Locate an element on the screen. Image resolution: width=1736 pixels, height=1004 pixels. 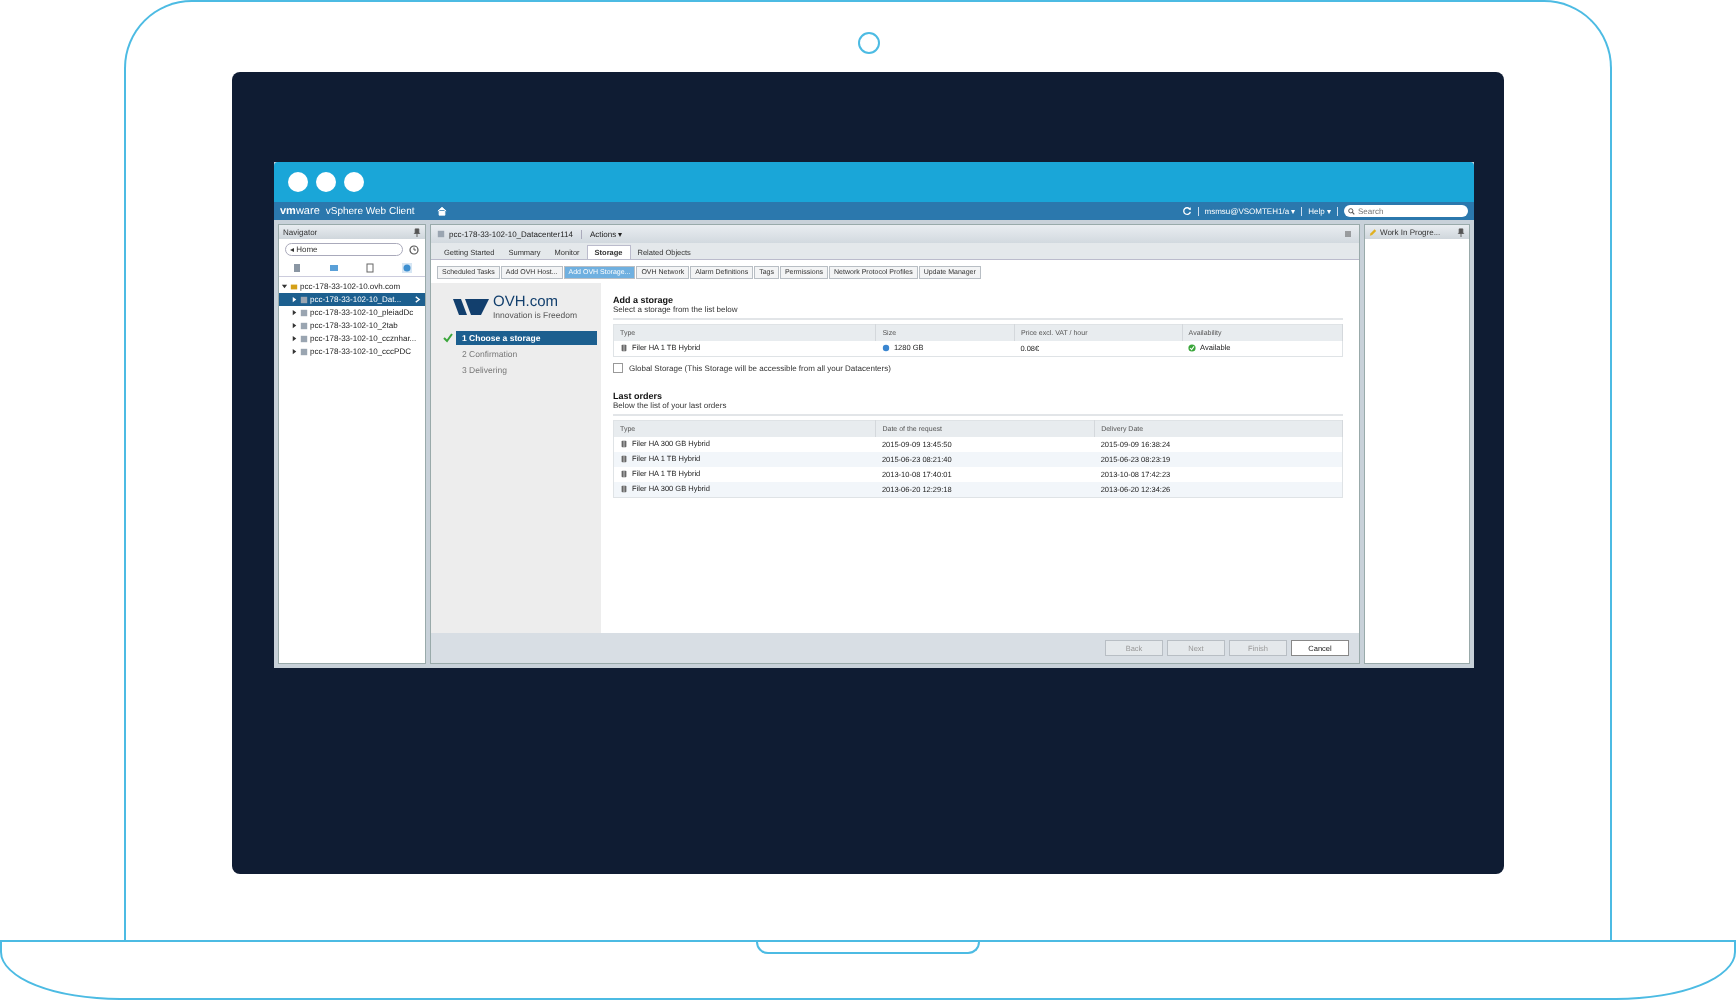
refresh-icon is located at coordinates (1186, 211).